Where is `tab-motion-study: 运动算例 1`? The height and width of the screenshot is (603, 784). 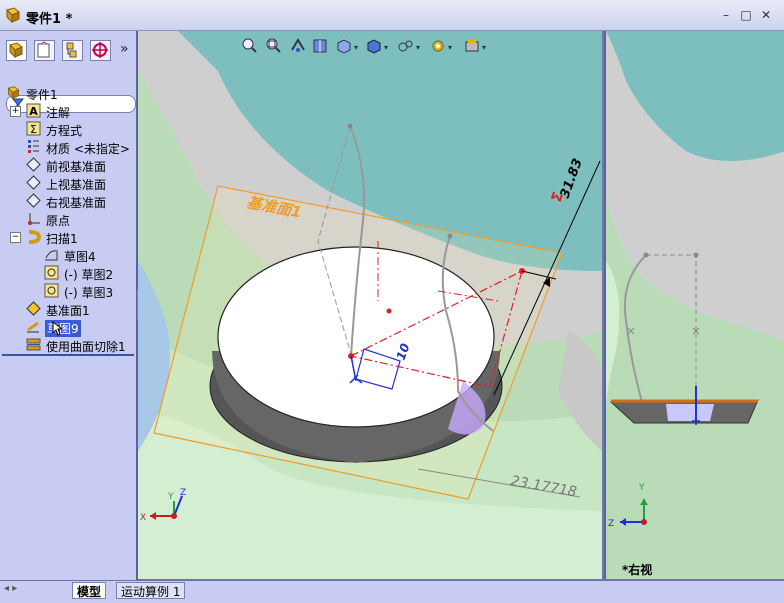 tab-motion-study: 运动算例 1 is located at coordinates (151, 590).